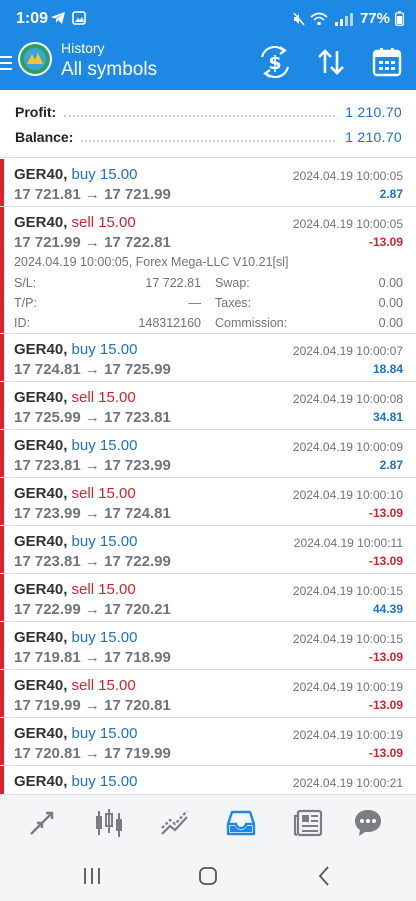 The width and height of the screenshot is (416, 901). Describe the element at coordinates (109, 823) in the screenshot. I see `candlestick-chart-icon` at that location.